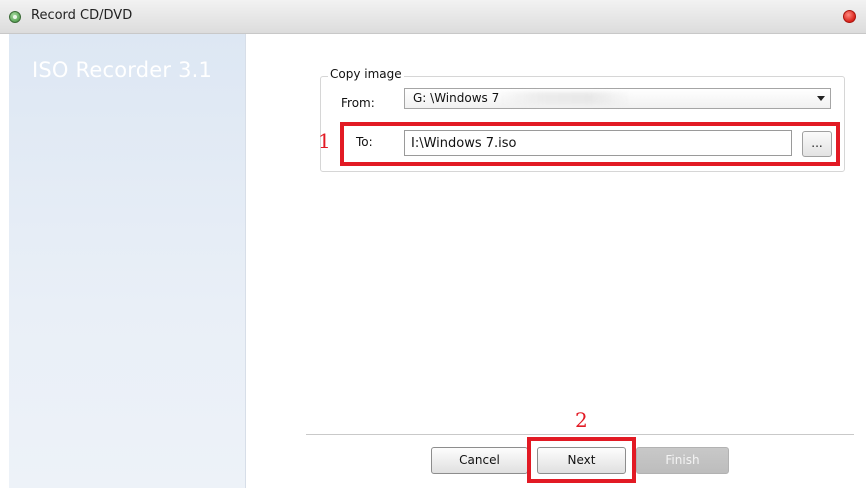  What do you see at coordinates (821, 98) in the screenshot?
I see `chevron-down-icon` at bounding box center [821, 98].